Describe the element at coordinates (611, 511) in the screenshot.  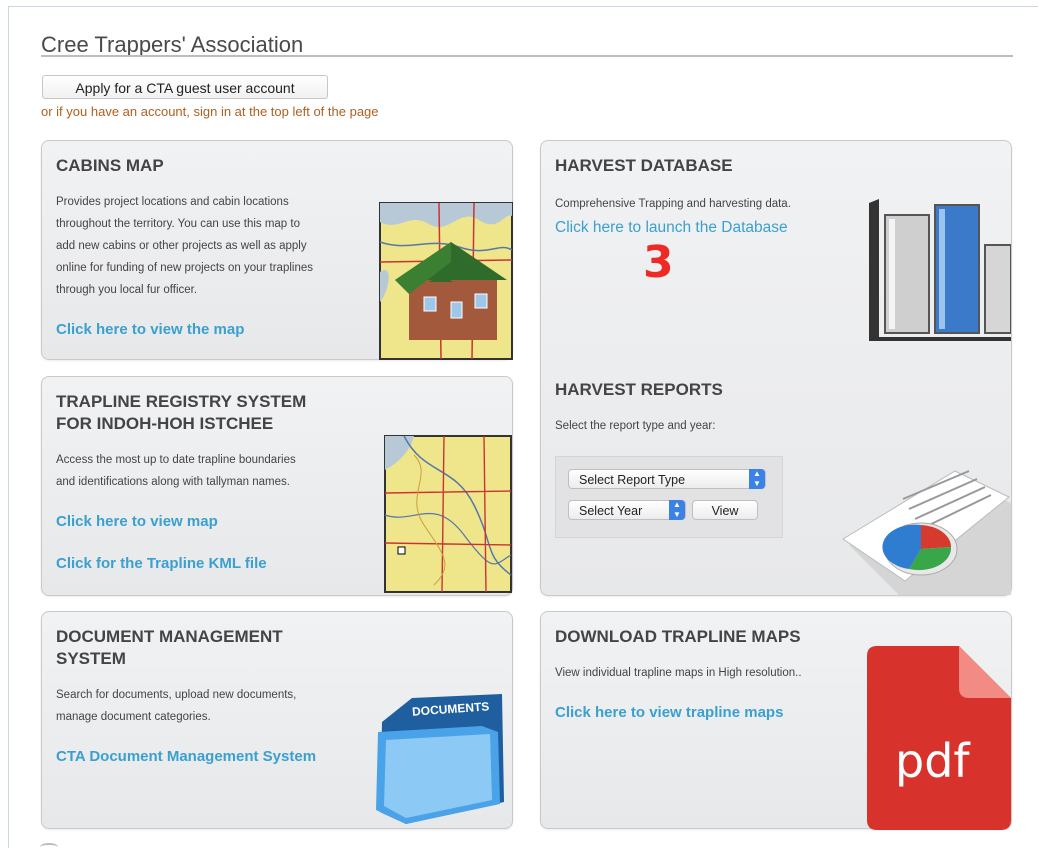
I see `year-value: Select Year` at that location.